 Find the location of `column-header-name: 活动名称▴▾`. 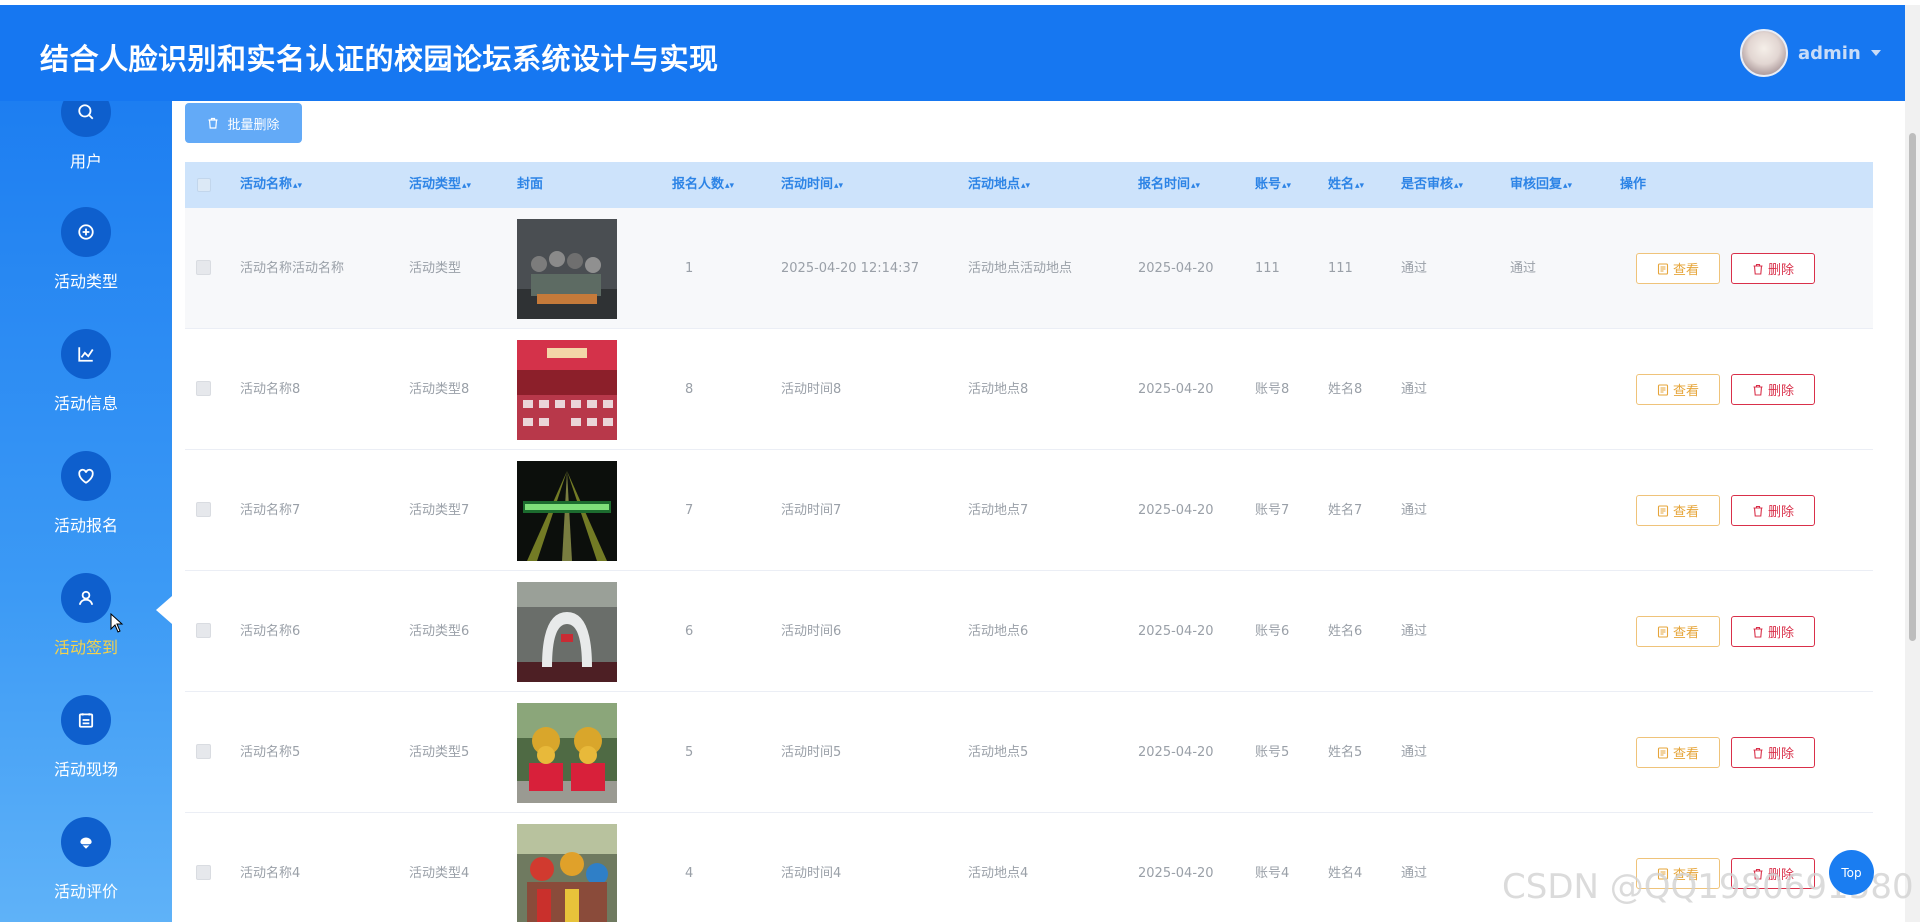

column-header-name: 活动名称▴▾ is located at coordinates (271, 185).